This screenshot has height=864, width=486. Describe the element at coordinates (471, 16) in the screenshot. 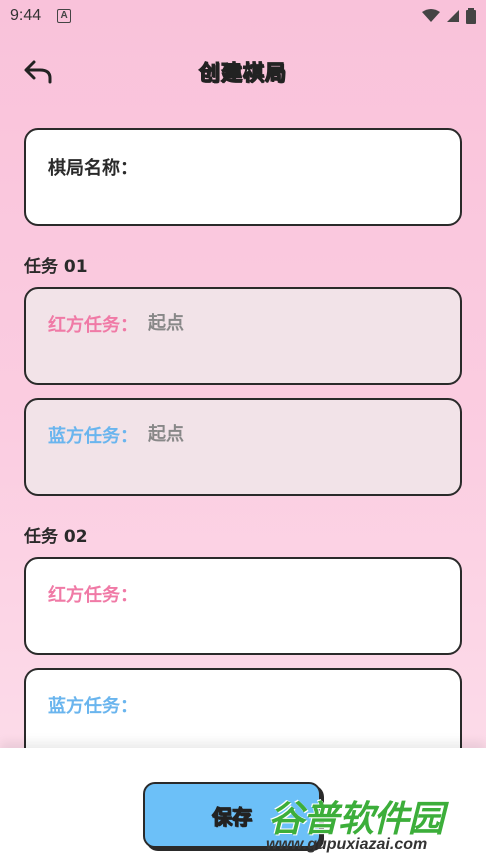

I see `battery-icon` at that location.